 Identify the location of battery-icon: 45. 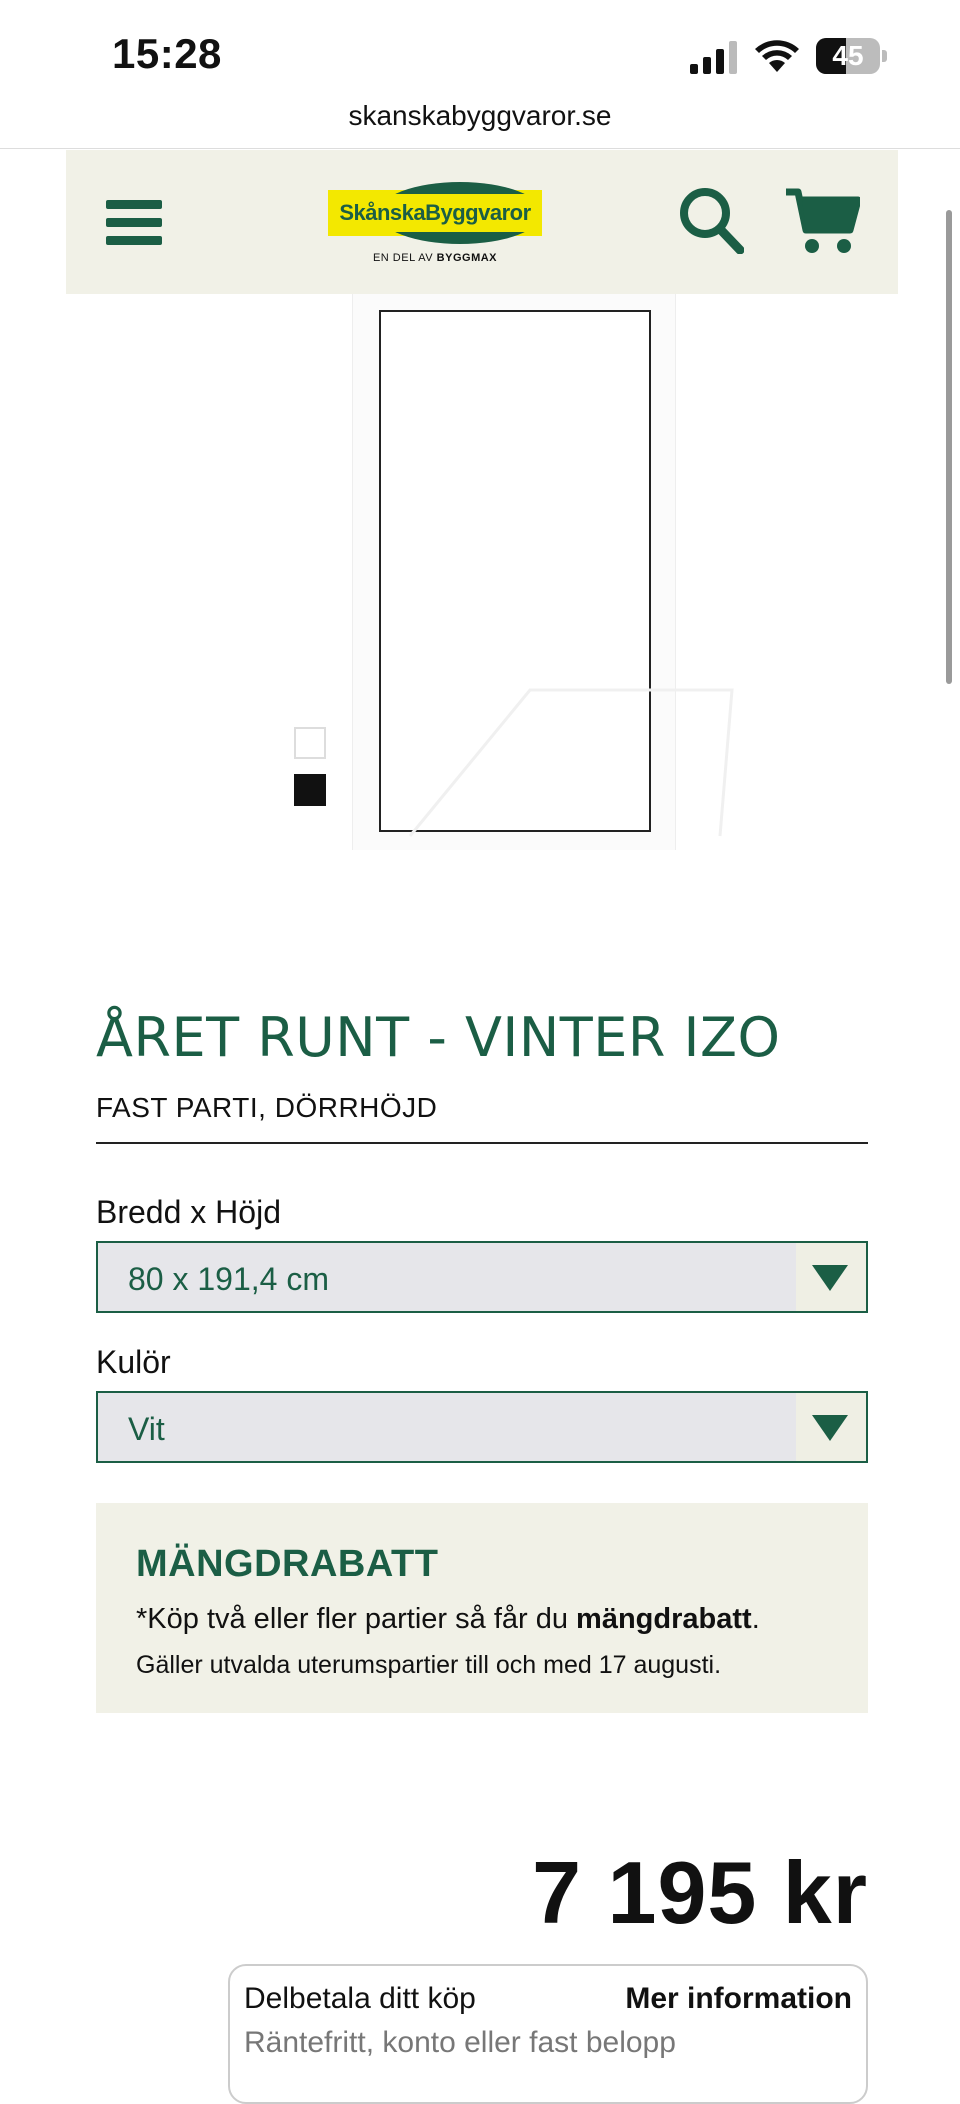
(852, 56).